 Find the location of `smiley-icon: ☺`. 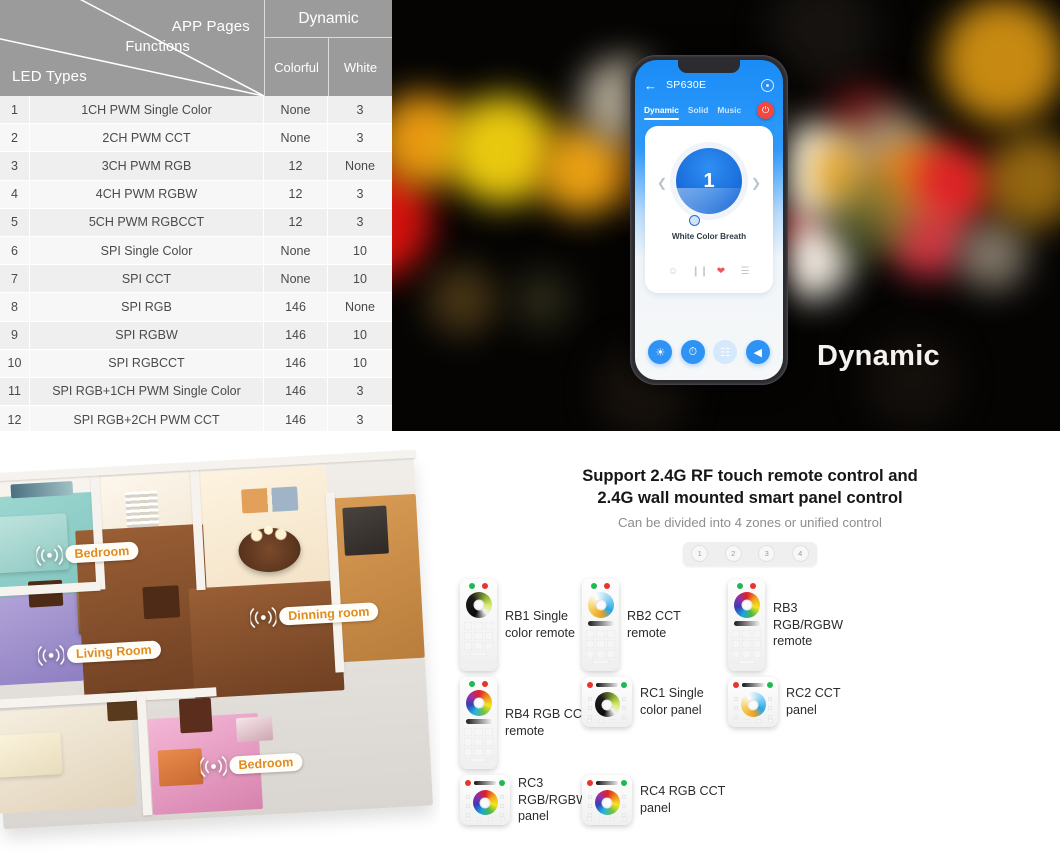

smiley-icon: ☺ is located at coordinates (673, 271).